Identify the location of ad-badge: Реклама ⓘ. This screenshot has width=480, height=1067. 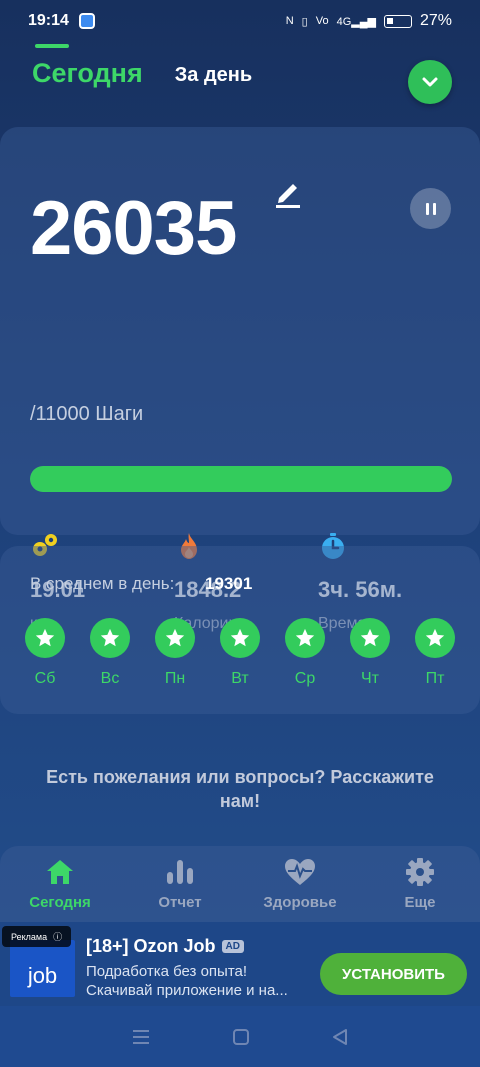
(37, 936).